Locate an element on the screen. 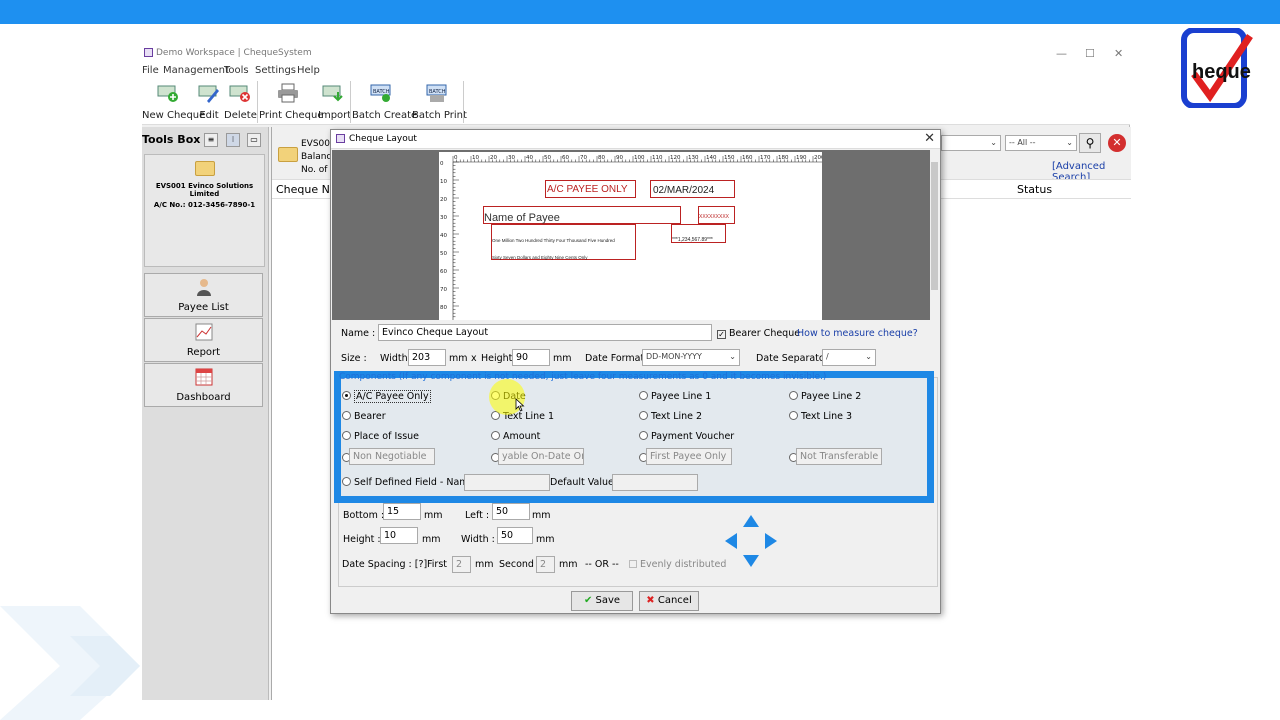  arrow-left-icon is located at coordinates (731, 541).